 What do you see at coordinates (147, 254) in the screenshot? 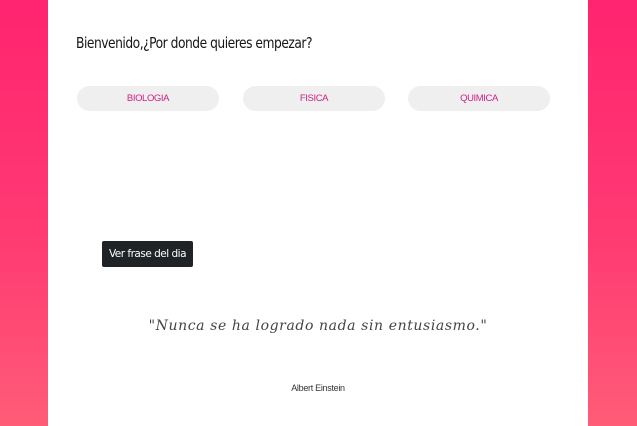
I see `daily-quote-button: Ver frase del dia` at bounding box center [147, 254].